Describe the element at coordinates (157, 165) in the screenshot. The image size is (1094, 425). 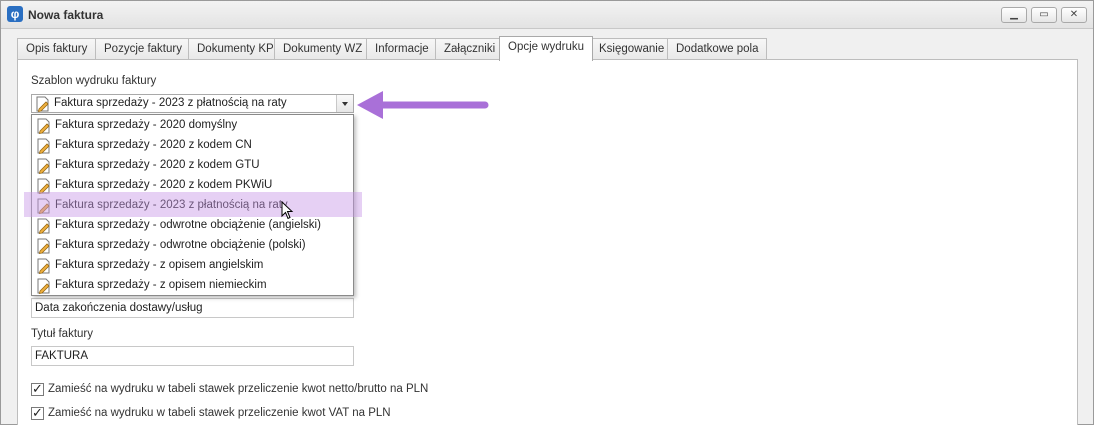
I see `template-option-label: Faktura sprzedaży - 2020 z kodem GTU` at that location.